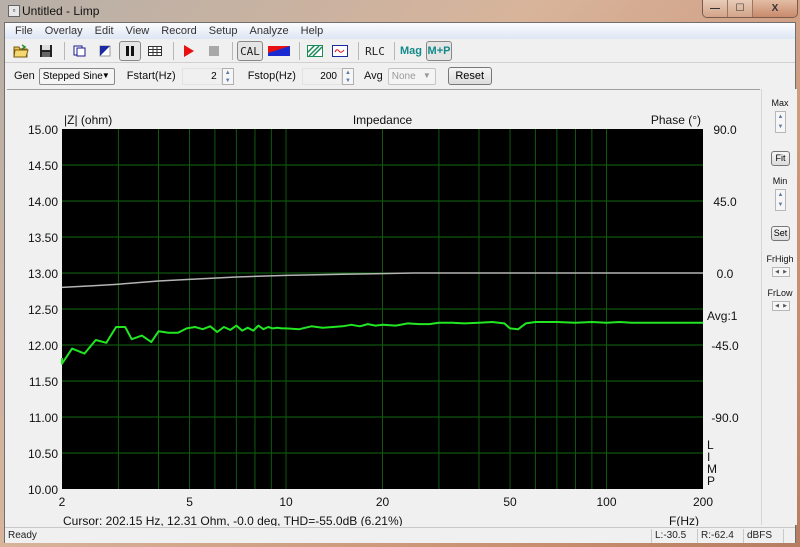 The width and height of the screenshot is (800, 547). What do you see at coordinates (178, 31) in the screenshot?
I see `menu-record: Record` at bounding box center [178, 31].